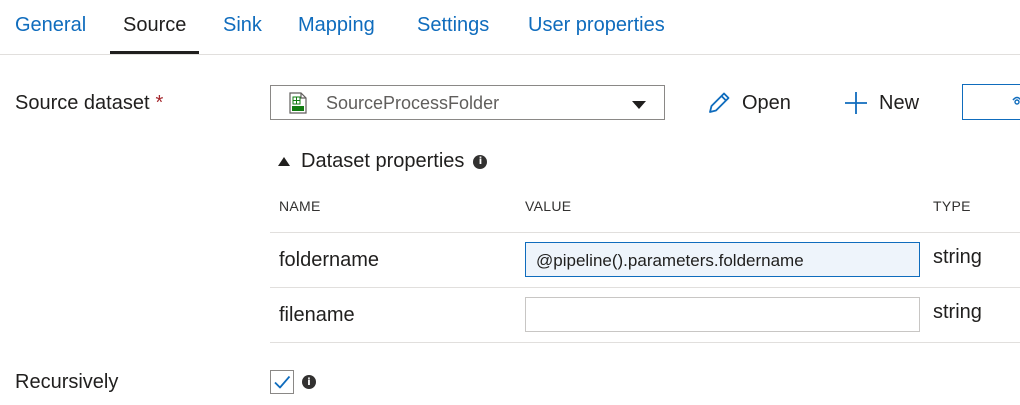  What do you see at coordinates (154, 25) in the screenshot?
I see `tab-source: Source` at bounding box center [154, 25].